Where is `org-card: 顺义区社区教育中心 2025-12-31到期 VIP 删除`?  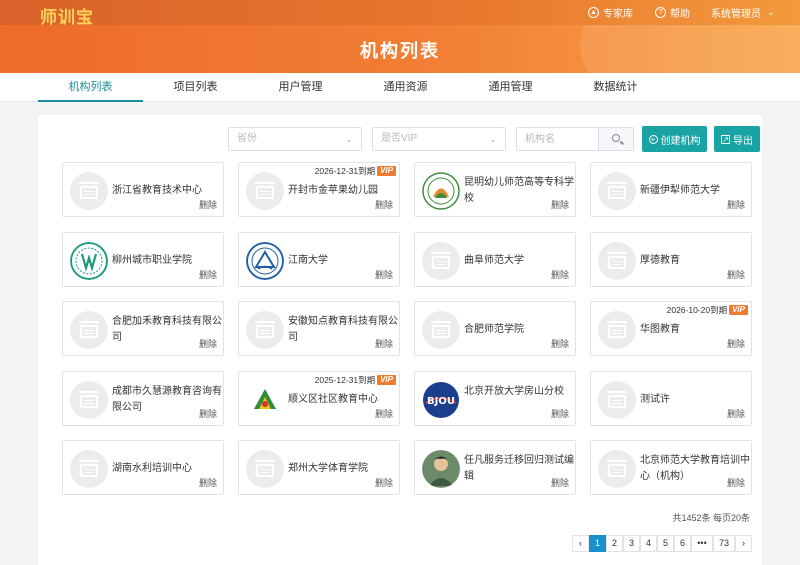 org-card: 顺义区社区教育中心 2025-12-31到期 VIP 删除 is located at coordinates (319, 398).